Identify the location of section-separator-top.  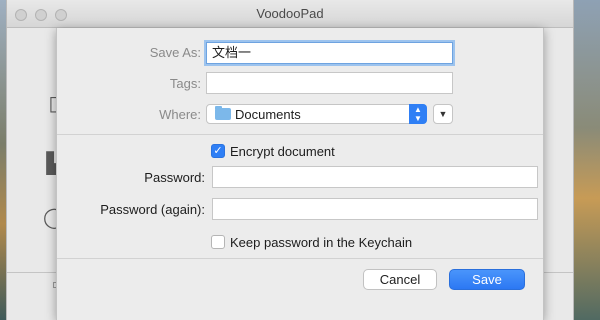
(300, 134).